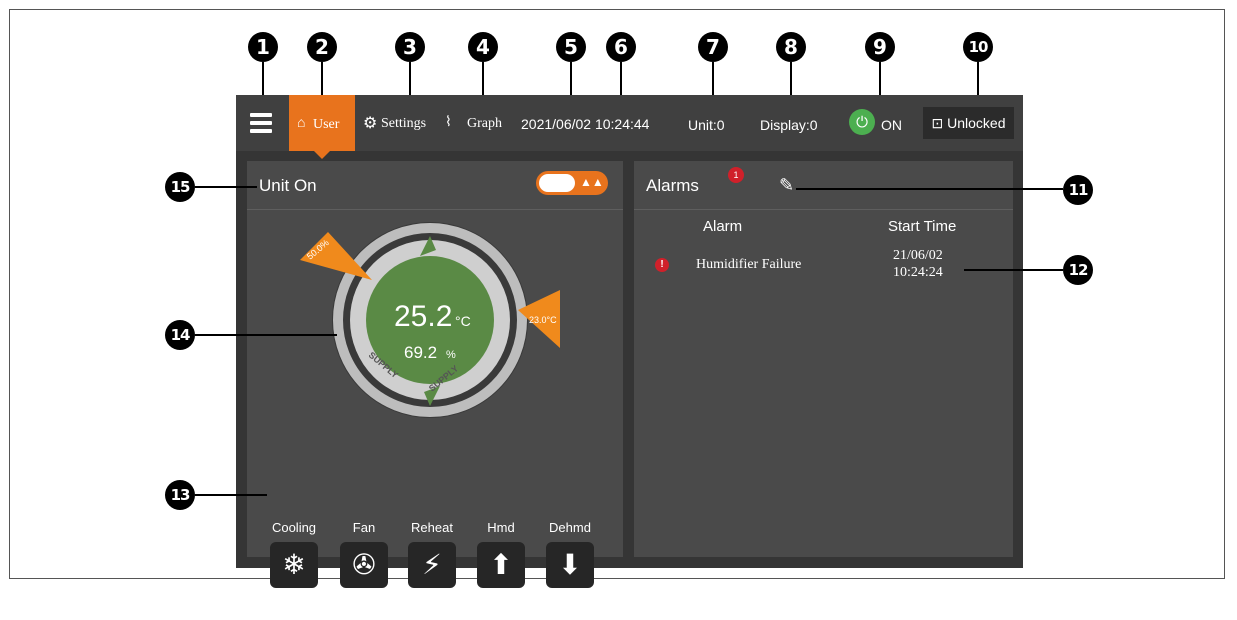 This screenshot has height=620, width=1237. Describe the element at coordinates (322, 47) in the screenshot. I see `callout-2: 2` at that location.